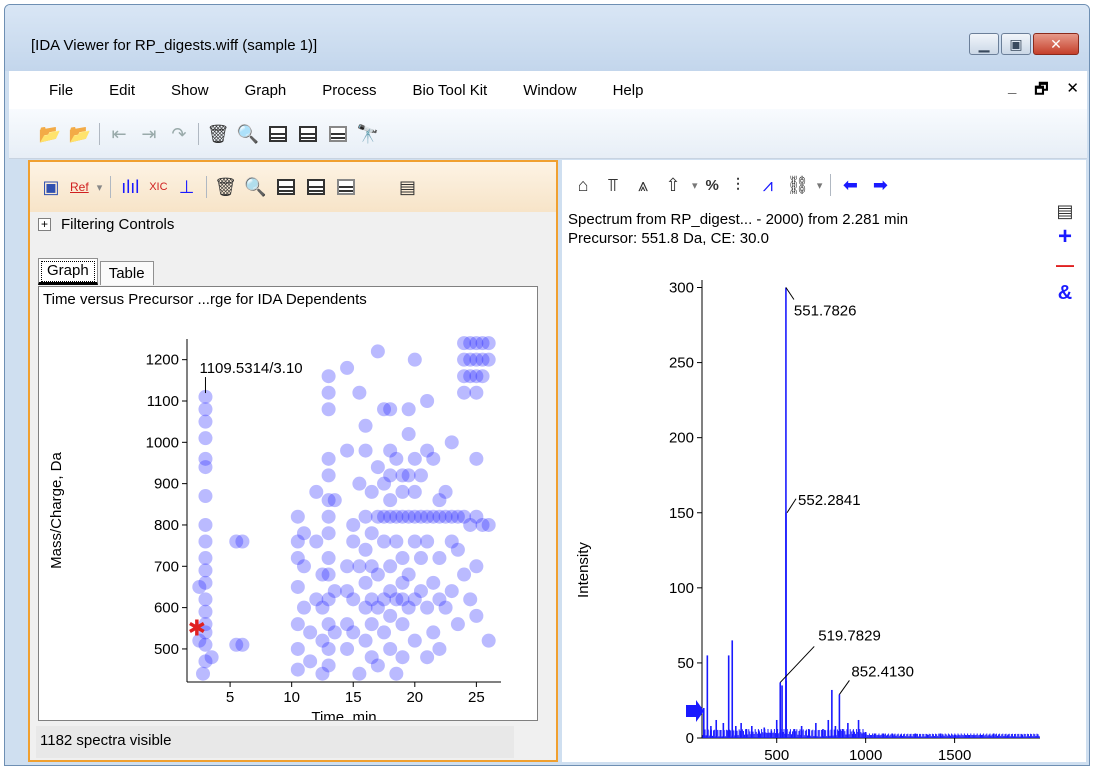 The width and height of the screenshot is (1094, 769). I want to click on x-axis-label: Time, min, so click(343, 714).